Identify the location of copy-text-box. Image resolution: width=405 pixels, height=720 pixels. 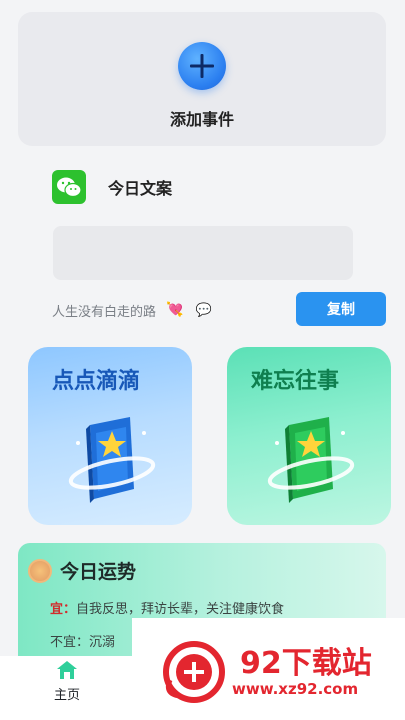
(203, 253).